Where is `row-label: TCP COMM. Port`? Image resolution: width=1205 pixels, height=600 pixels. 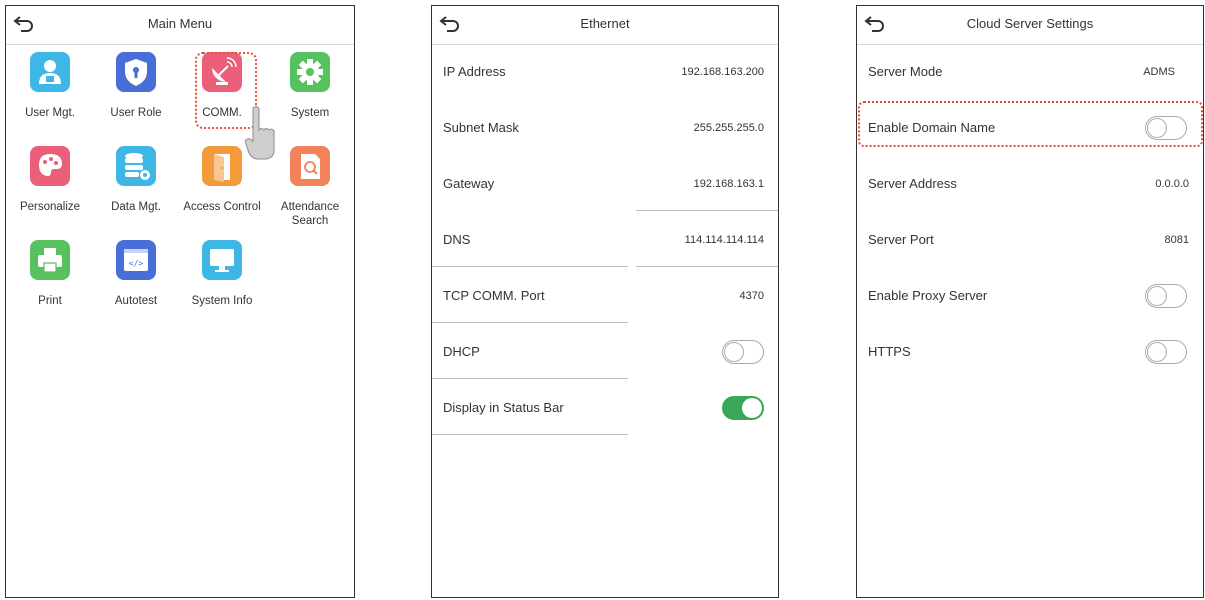 row-label: TCP COMM. Port is located at coordinates (494, 295).